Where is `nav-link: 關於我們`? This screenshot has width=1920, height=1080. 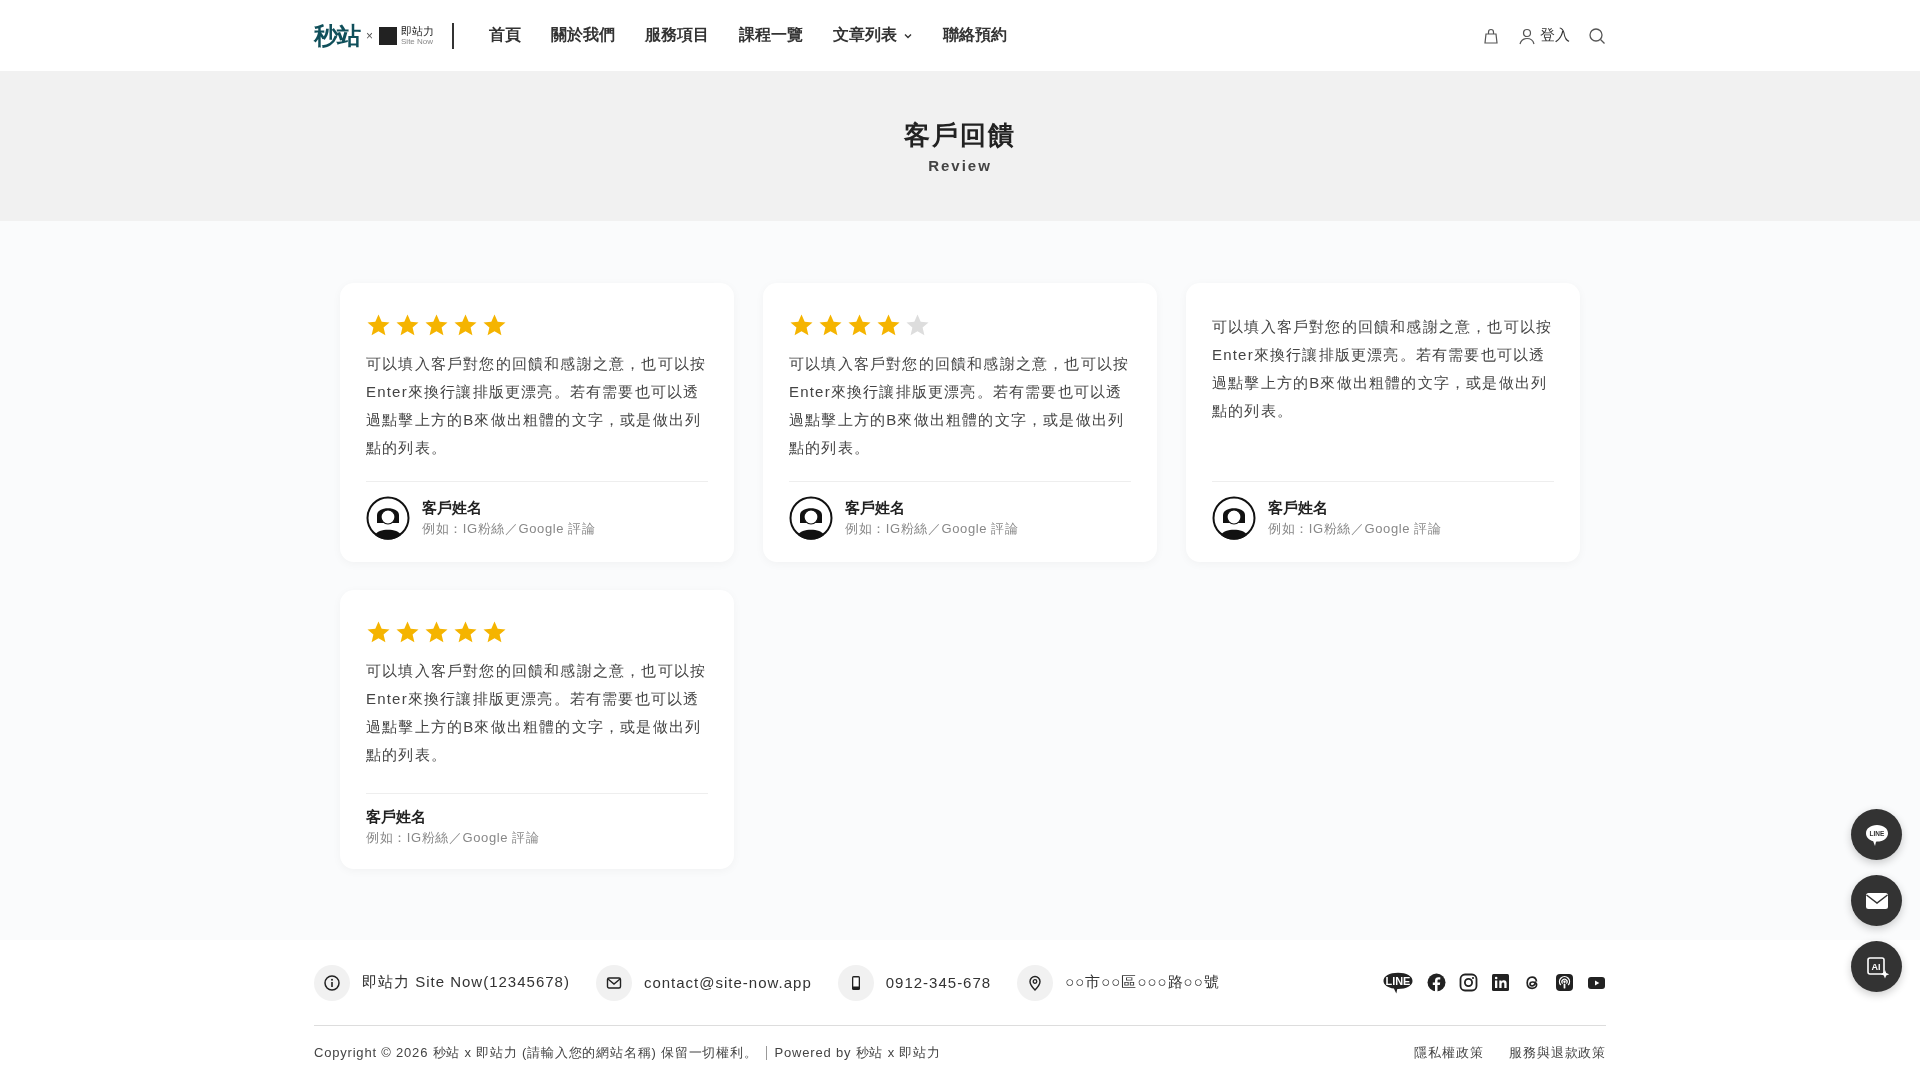 nav-link: 關於我們 is located at coordinates (583, 35).